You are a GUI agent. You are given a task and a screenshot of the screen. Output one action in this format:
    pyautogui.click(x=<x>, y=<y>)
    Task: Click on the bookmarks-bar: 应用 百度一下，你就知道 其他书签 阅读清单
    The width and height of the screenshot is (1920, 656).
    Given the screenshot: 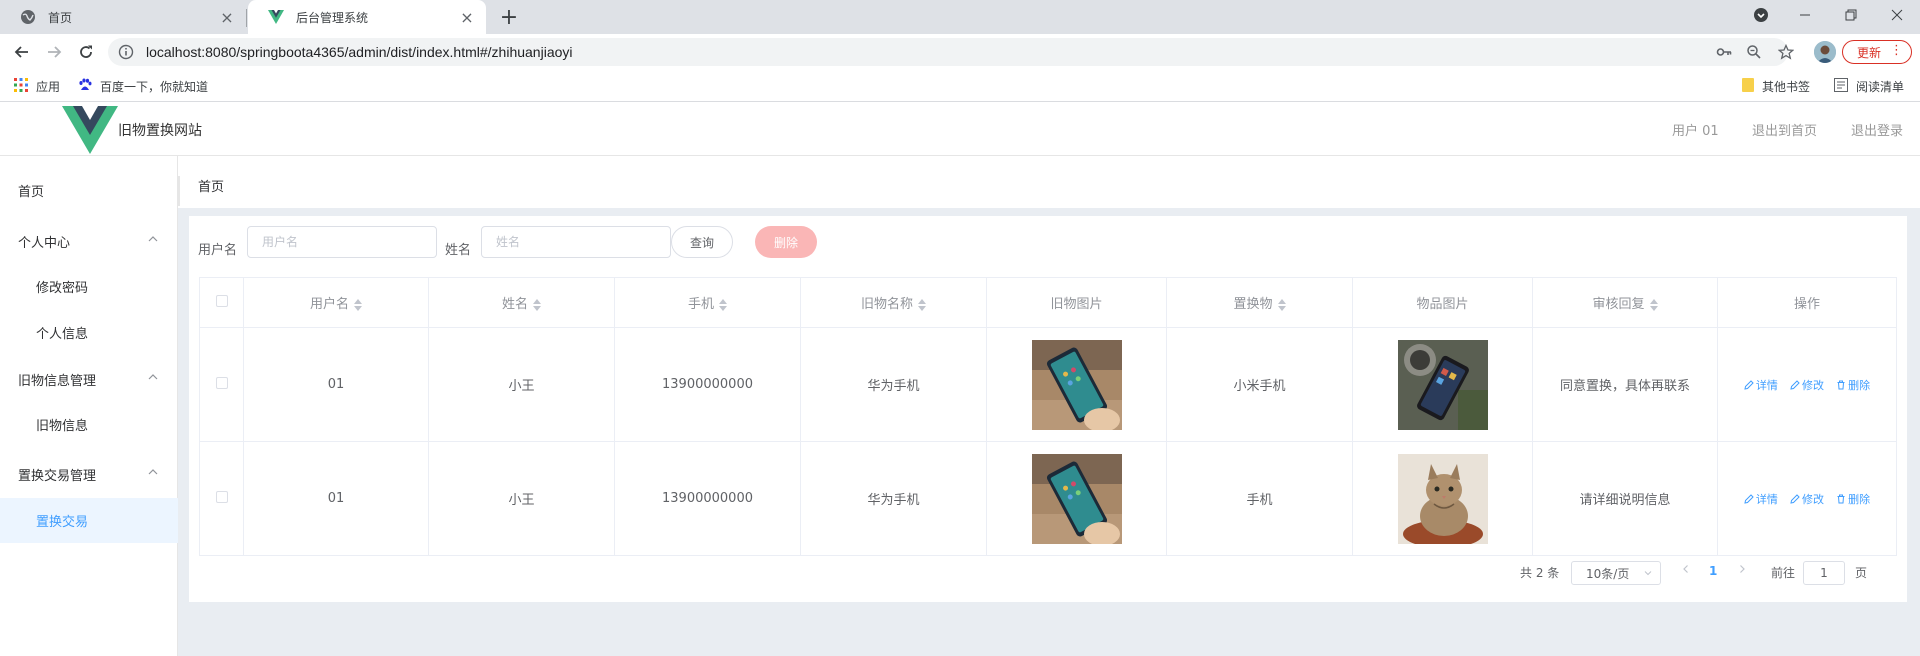 What is the action you would take?
    pyautogui.click(x=960, y=86)
    